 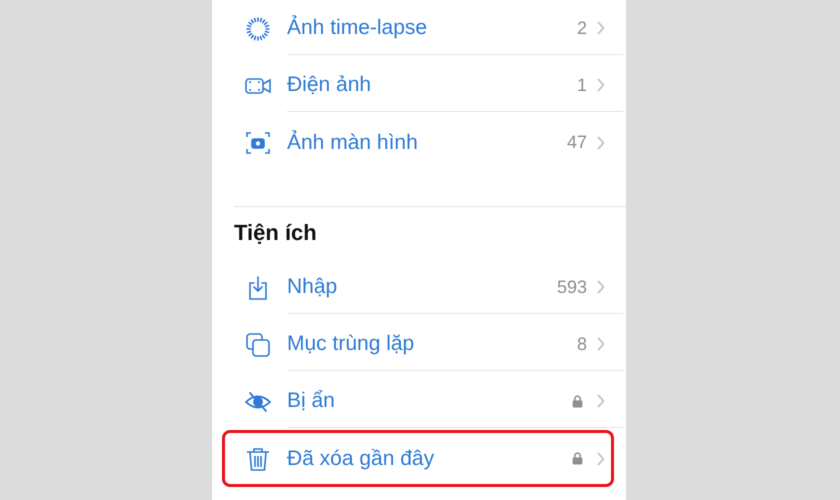 I want to click on album-label: Bị ẩn, so click(x=429, y=401).